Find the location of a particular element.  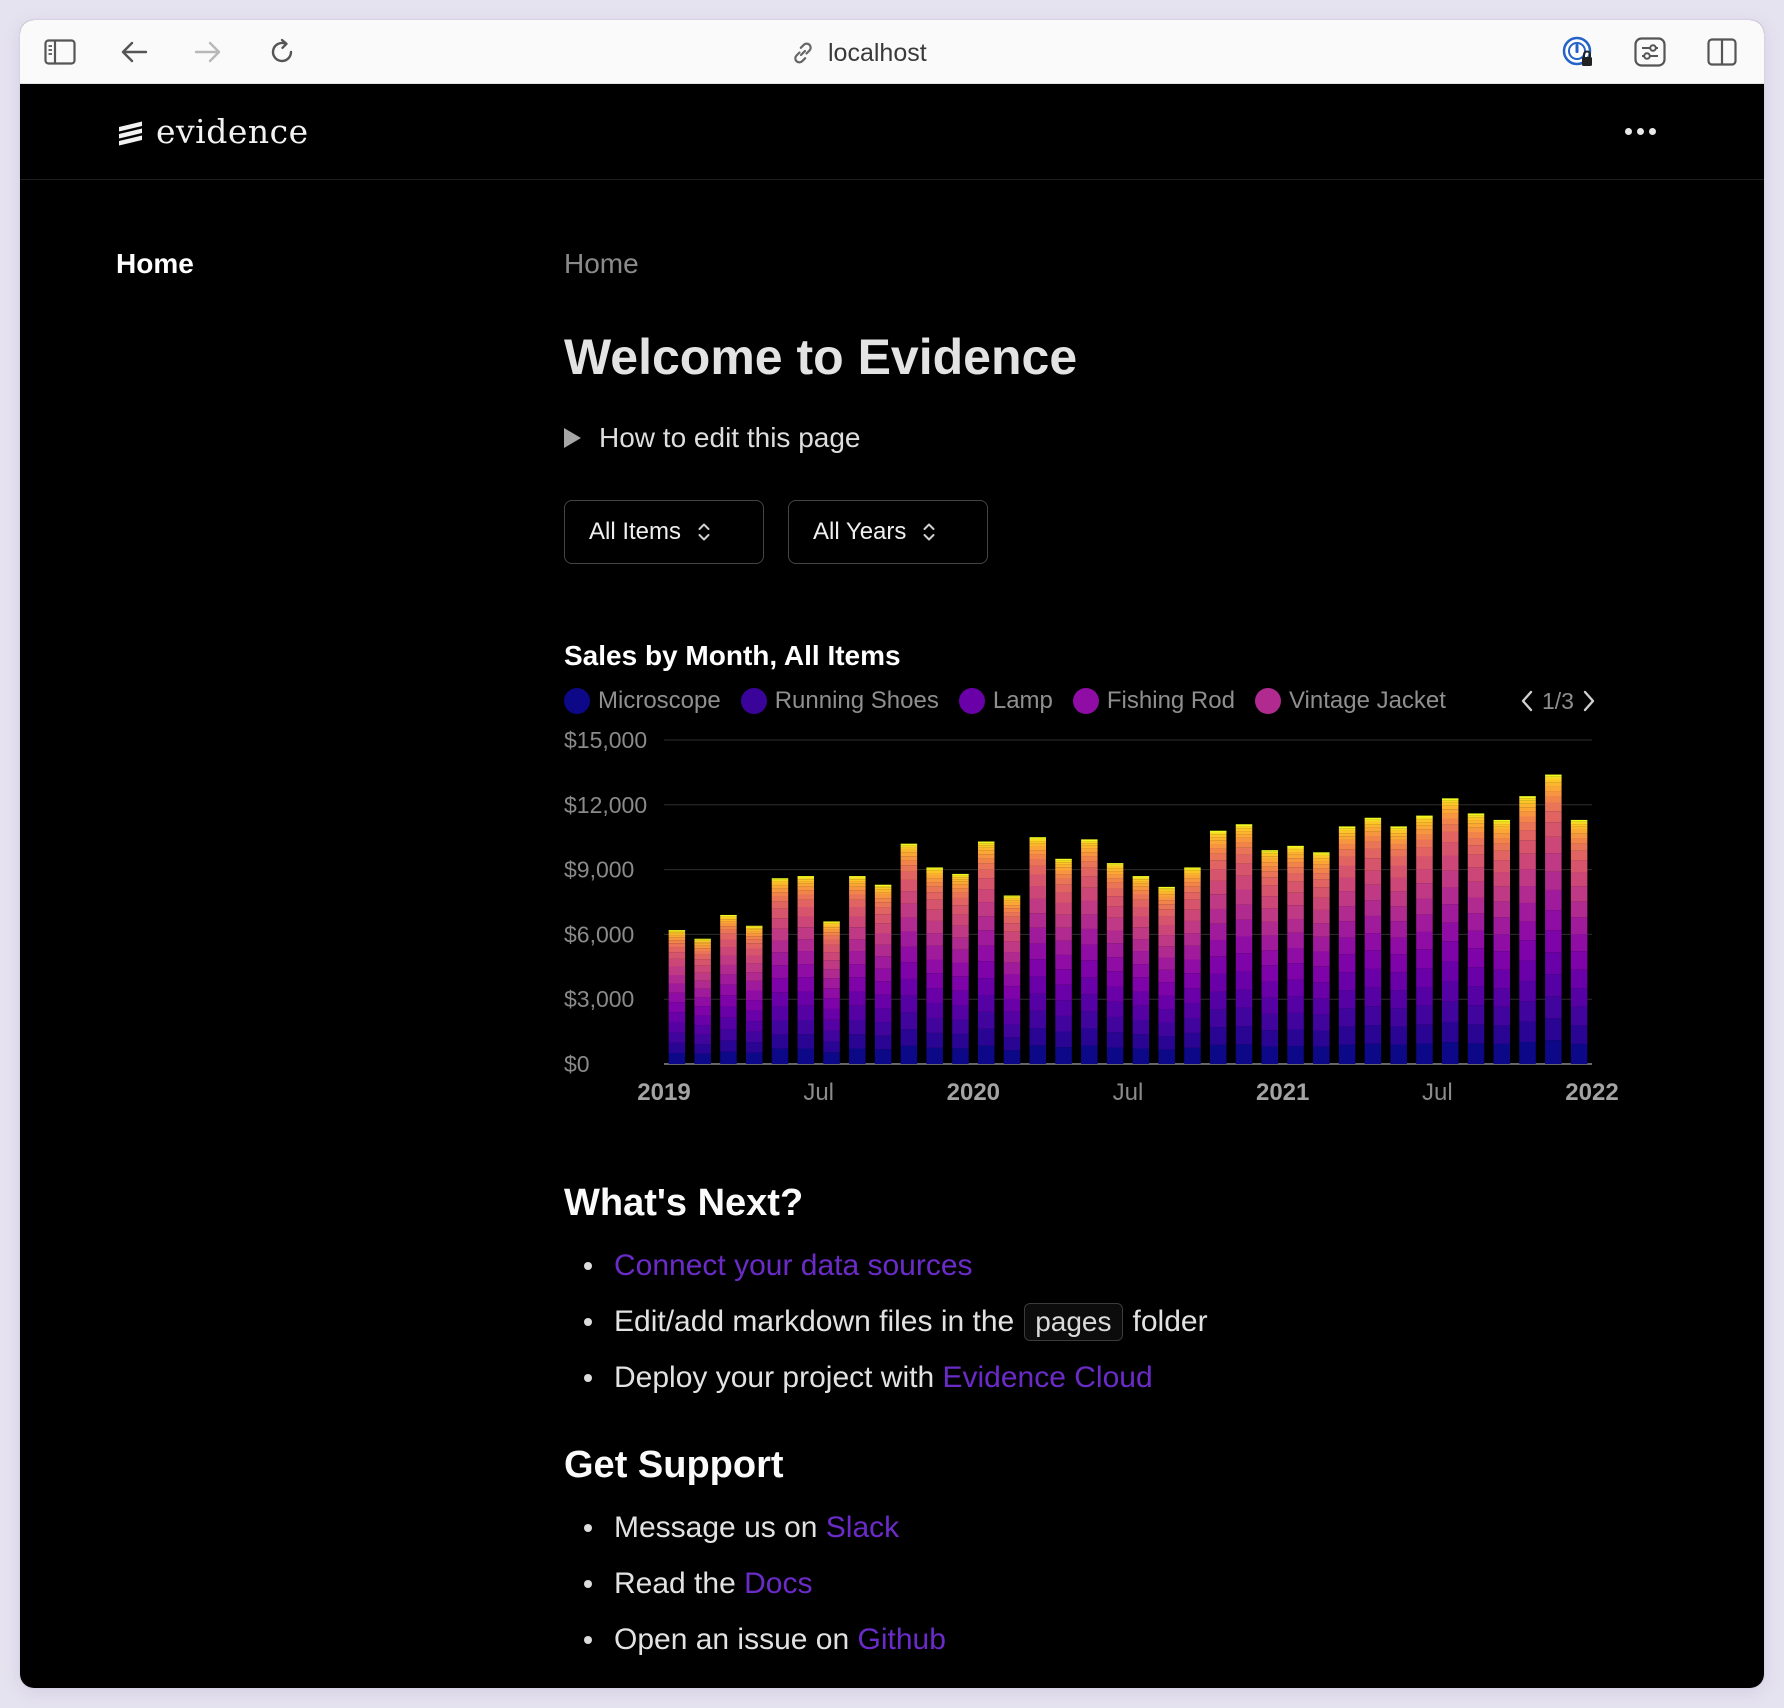

reload-icon is located at coordinates (282, 52).